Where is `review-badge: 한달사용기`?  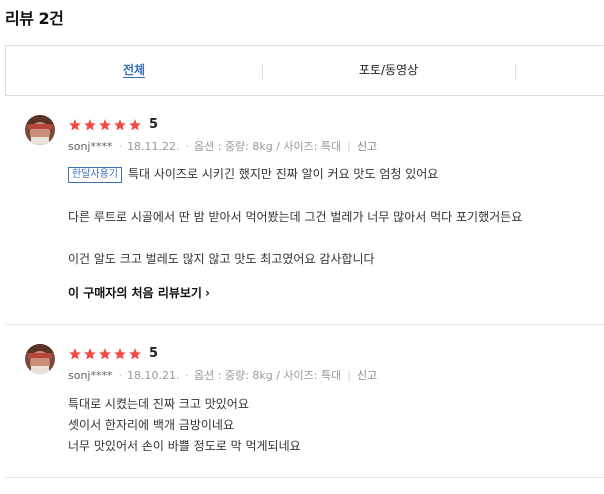 review-badge: 한달사용기 is located at coordinates (95, 175).